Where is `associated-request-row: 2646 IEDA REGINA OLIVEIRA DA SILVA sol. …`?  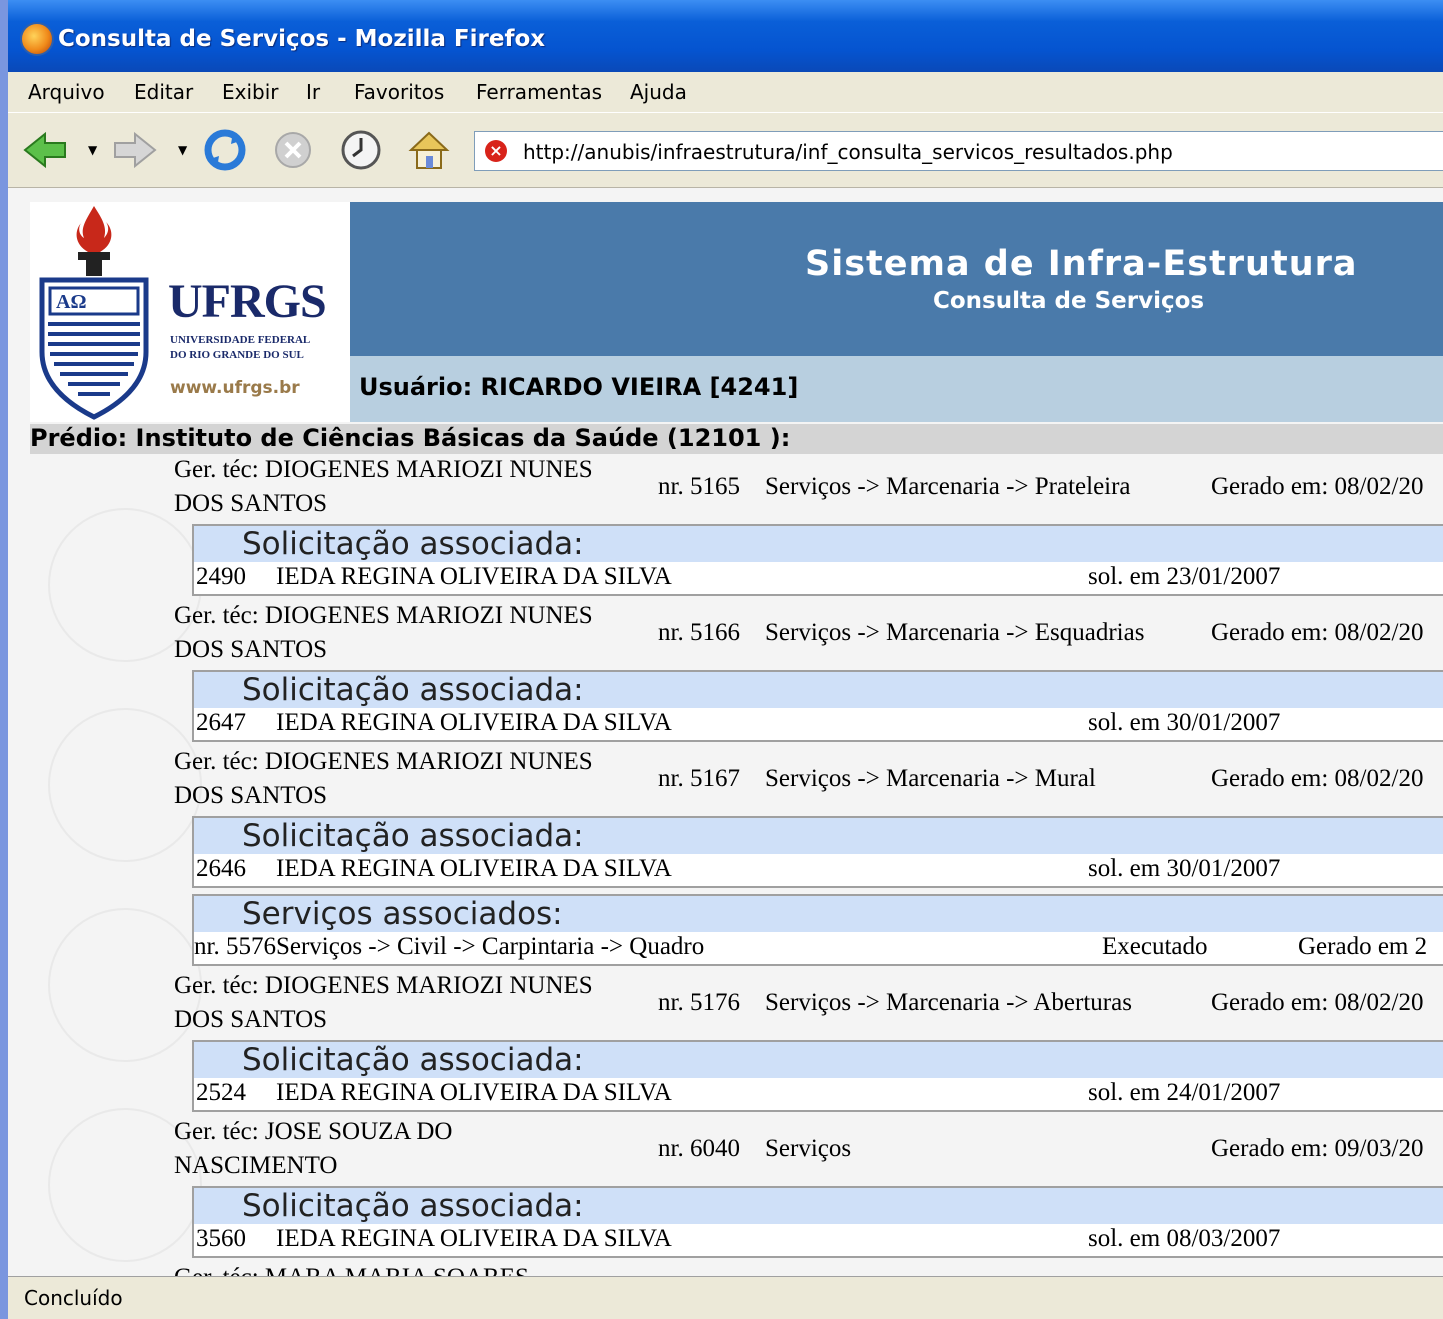
associated-request-row: 2646 IEDA REGINA OLIVEIRA DA SILVA sol. … is located at coordinates (818, 870).